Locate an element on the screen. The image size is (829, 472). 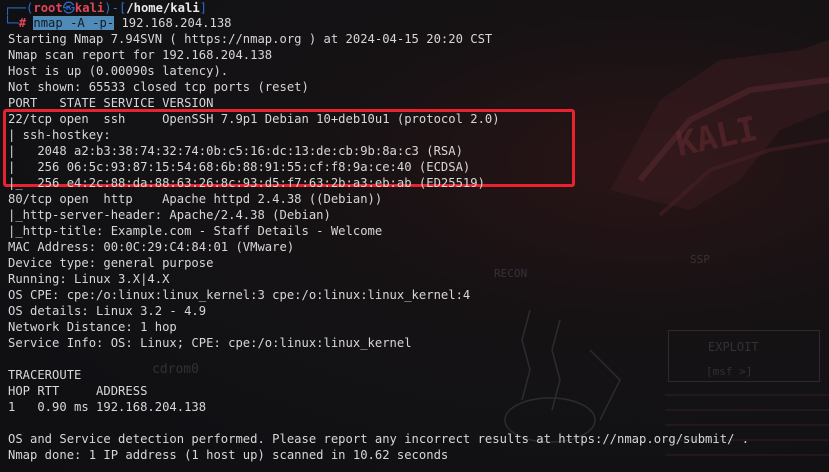
prompt-hash: # is located at coordinates (22, 23).